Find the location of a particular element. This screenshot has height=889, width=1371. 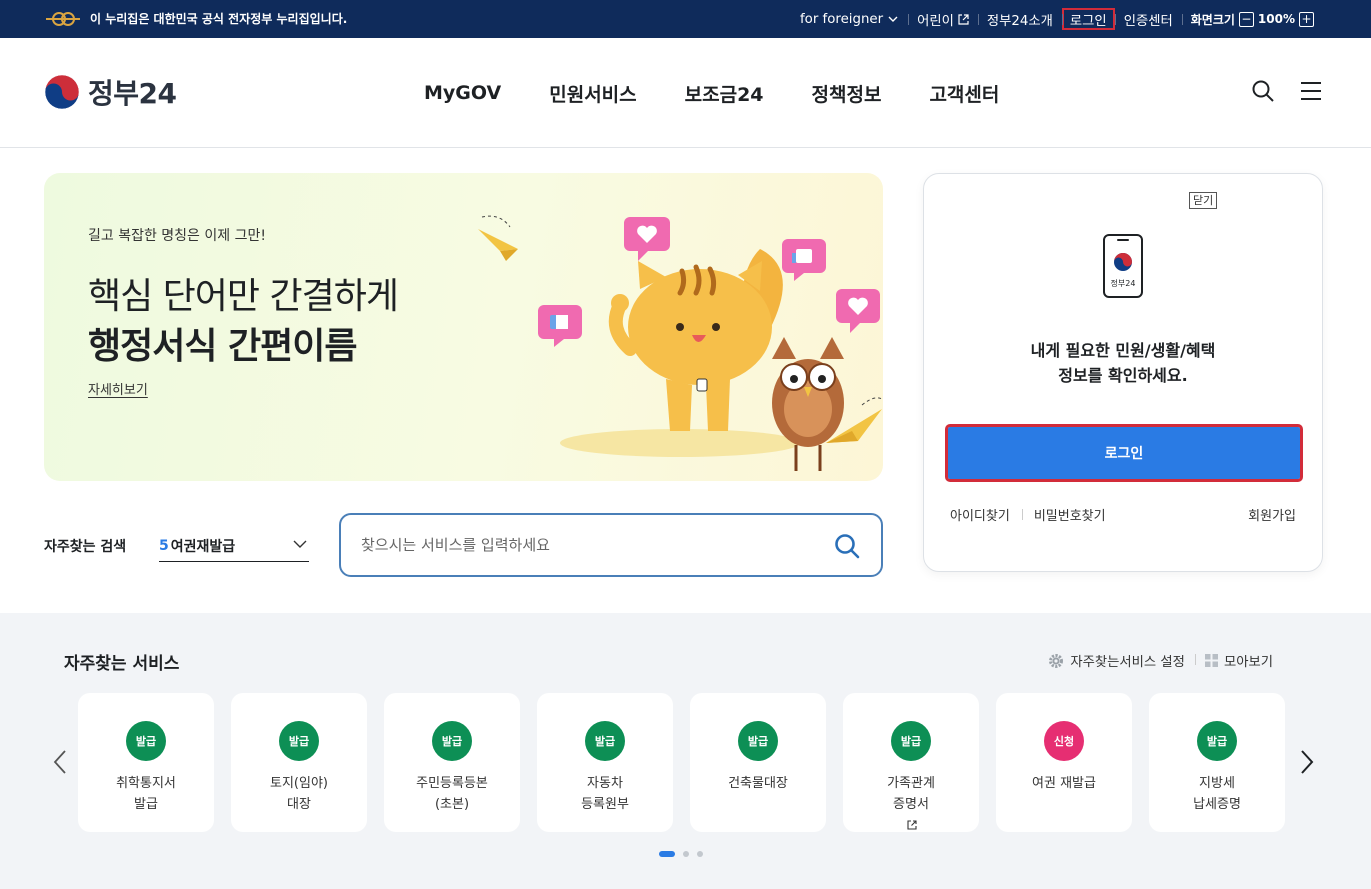

nav-customer-center: 고객센터 is located at coordinates (964, 93).